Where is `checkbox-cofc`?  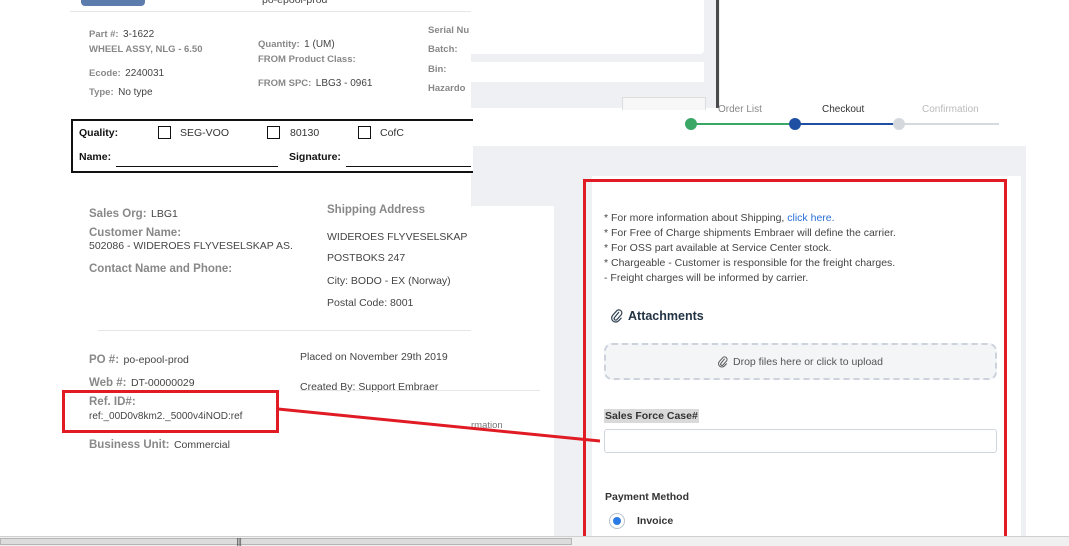 checkbox-cofc is located at coordinates (364, 132).